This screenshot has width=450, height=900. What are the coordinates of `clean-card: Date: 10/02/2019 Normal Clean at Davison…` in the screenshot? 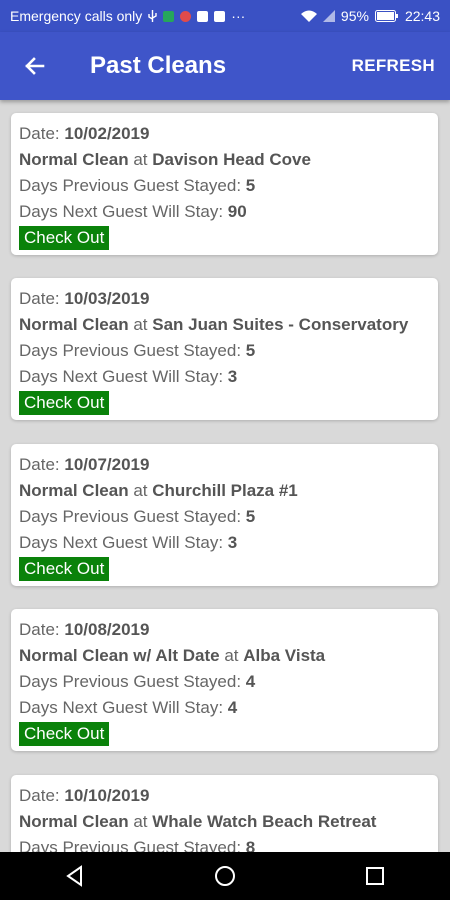 It's located at (224, 184).